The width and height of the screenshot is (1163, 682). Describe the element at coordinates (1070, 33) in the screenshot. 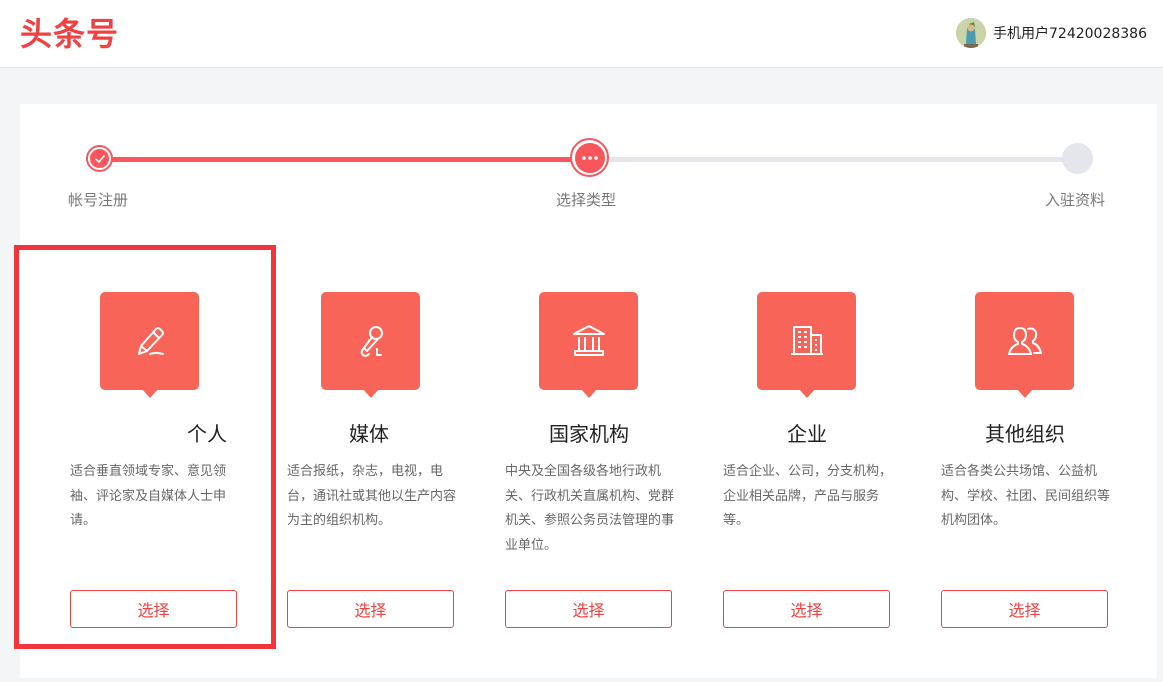

I see `username: 手机用户72420028386` at that location.